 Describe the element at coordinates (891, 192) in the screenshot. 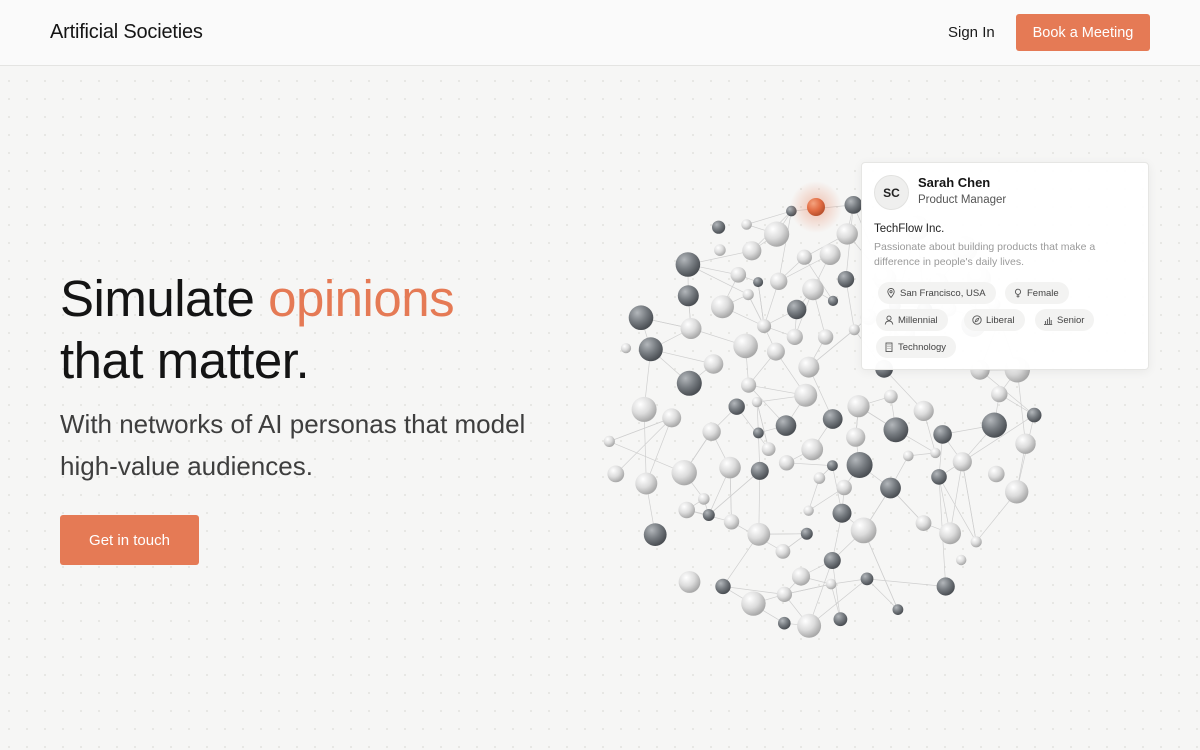

I see `avatar: SC` at that location.